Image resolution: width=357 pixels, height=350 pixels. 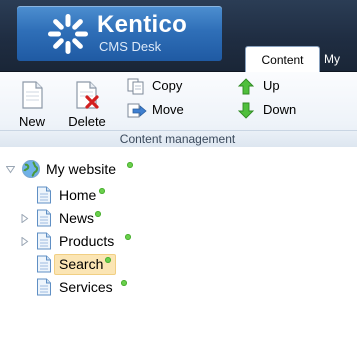 What do you see at coordinates (87, 241) in the screenshot?
I see `tree-node-label: Products` at bounding box center [87, 241].